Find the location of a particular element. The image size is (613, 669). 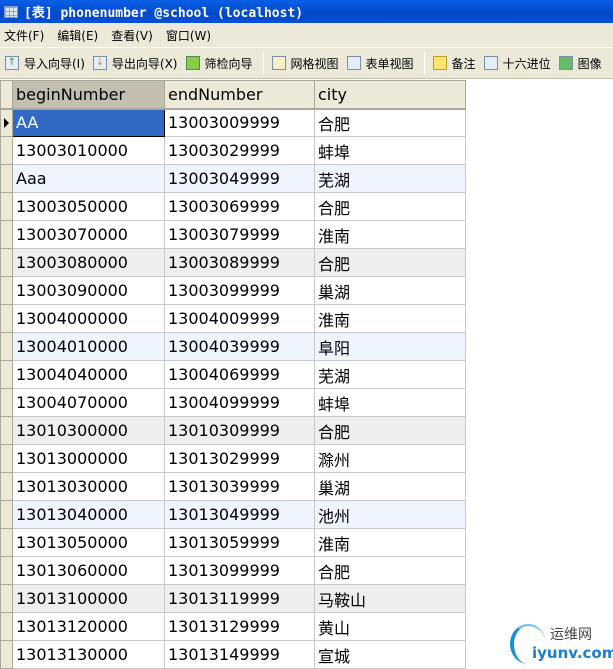

cell-beginNumber: 13003070000 is located at coordinates (88, 234).